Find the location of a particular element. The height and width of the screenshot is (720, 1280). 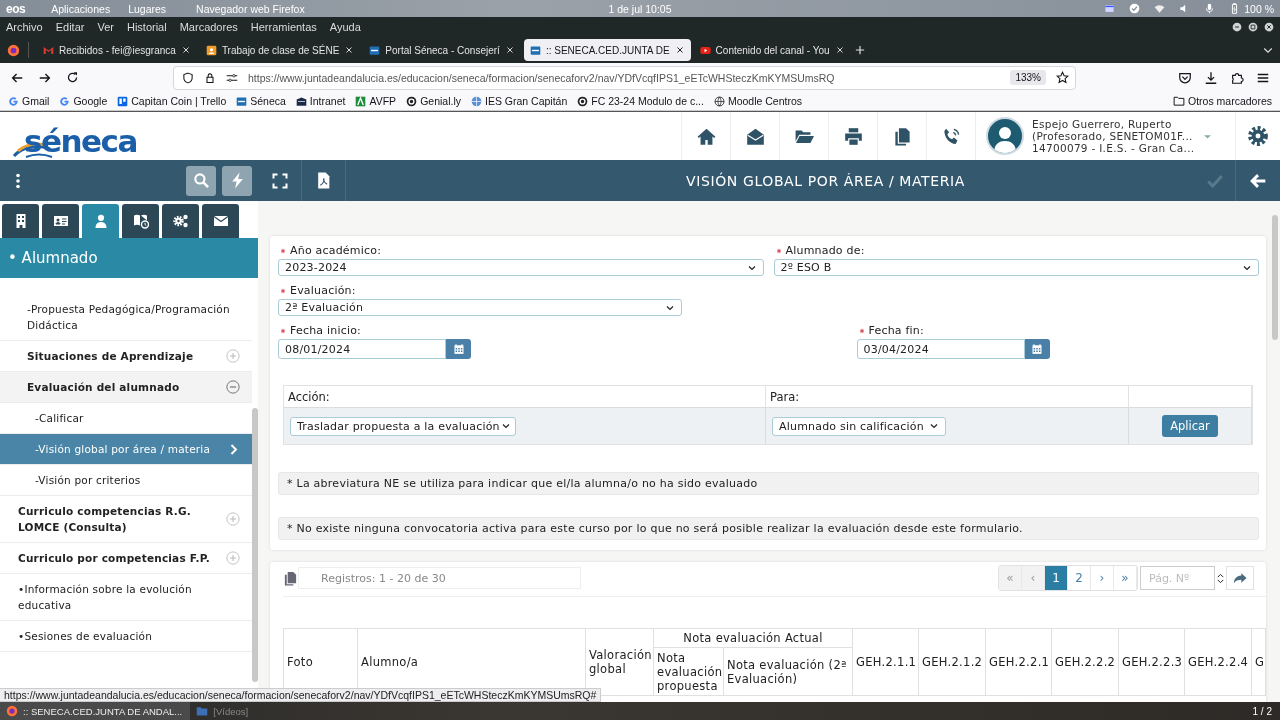

workspace-indicator: 1 / 2 is located at coordinates (1266, 711).